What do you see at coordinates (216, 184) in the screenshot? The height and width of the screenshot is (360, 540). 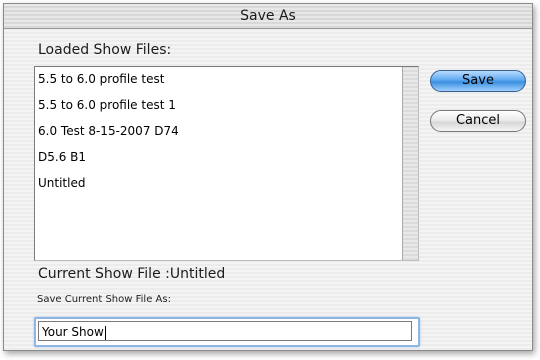 I see `list-item: Untitled` at bounding box center [216, 184].